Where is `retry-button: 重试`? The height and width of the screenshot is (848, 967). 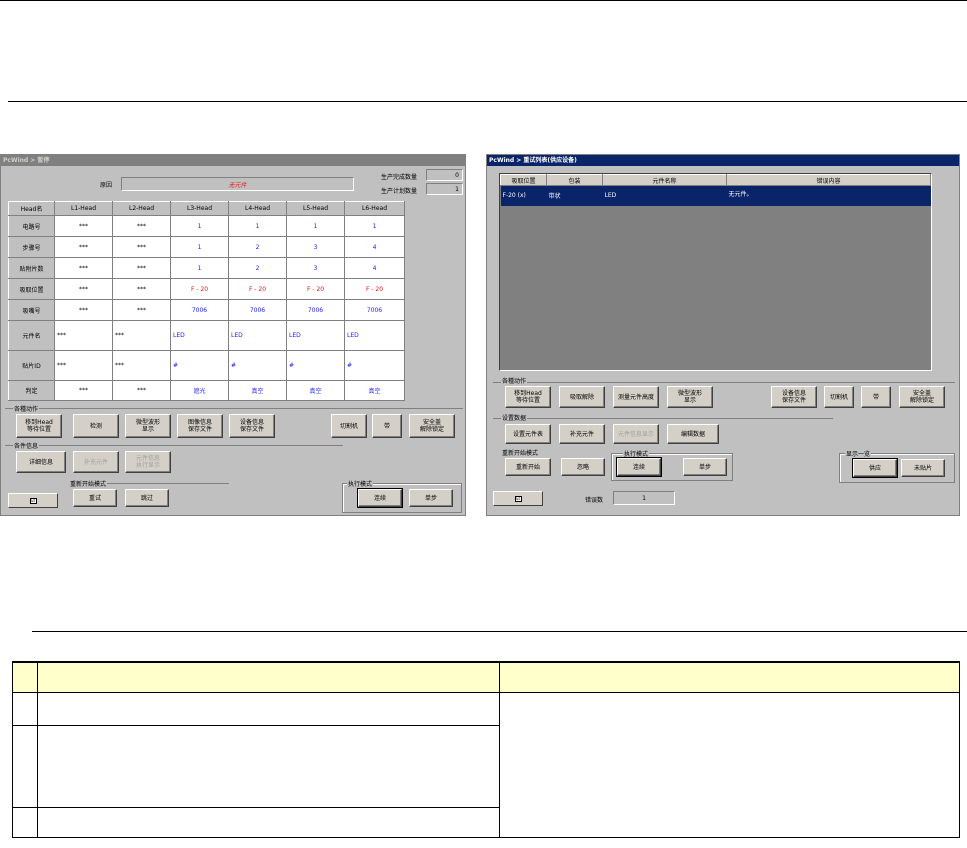 retry-button: 重试 is located at coordinates (95, 498).